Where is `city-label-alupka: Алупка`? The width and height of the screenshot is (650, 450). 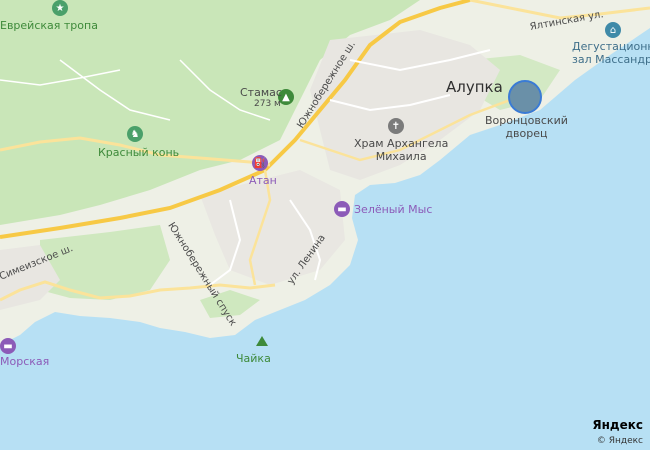
city-label-alupka: Алупка is located at coordinates (474, 87).